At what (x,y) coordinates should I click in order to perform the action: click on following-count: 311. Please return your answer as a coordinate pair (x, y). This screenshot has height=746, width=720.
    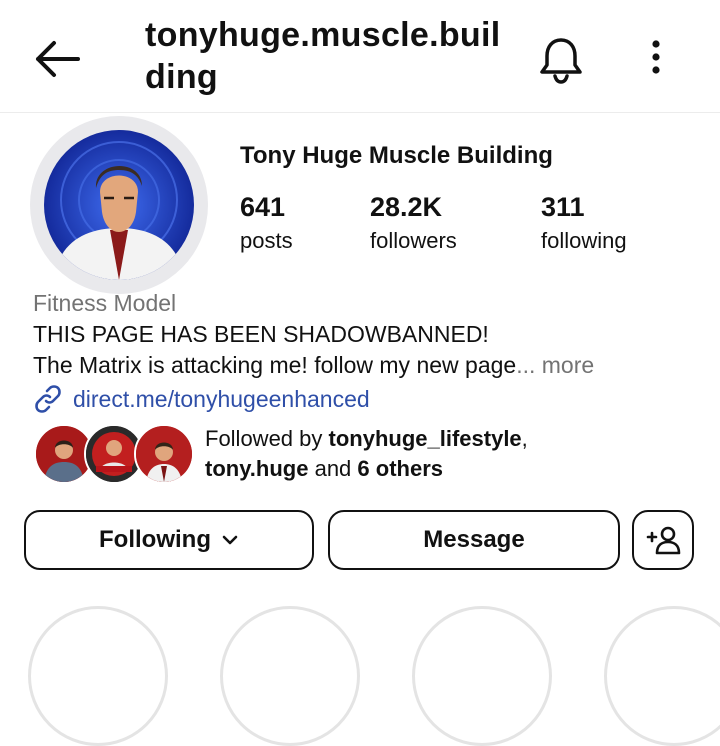
    Looking at the image, I should click on (563, 207).